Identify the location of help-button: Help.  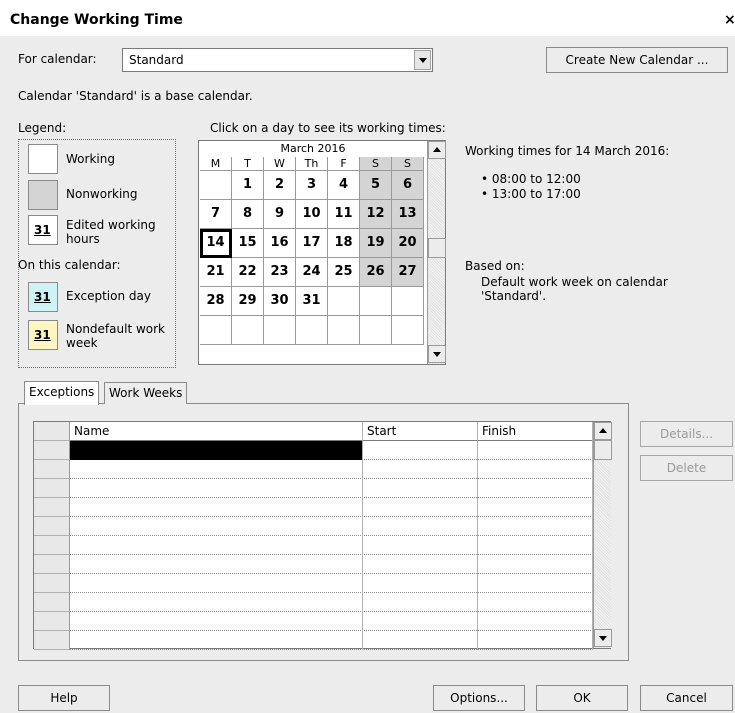
(64, 698).